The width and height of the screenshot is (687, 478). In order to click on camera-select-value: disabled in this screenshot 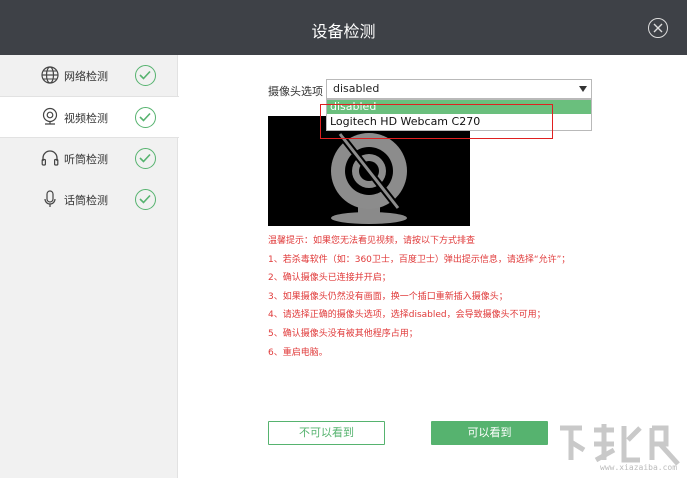, I will do `click(356, 88)`.